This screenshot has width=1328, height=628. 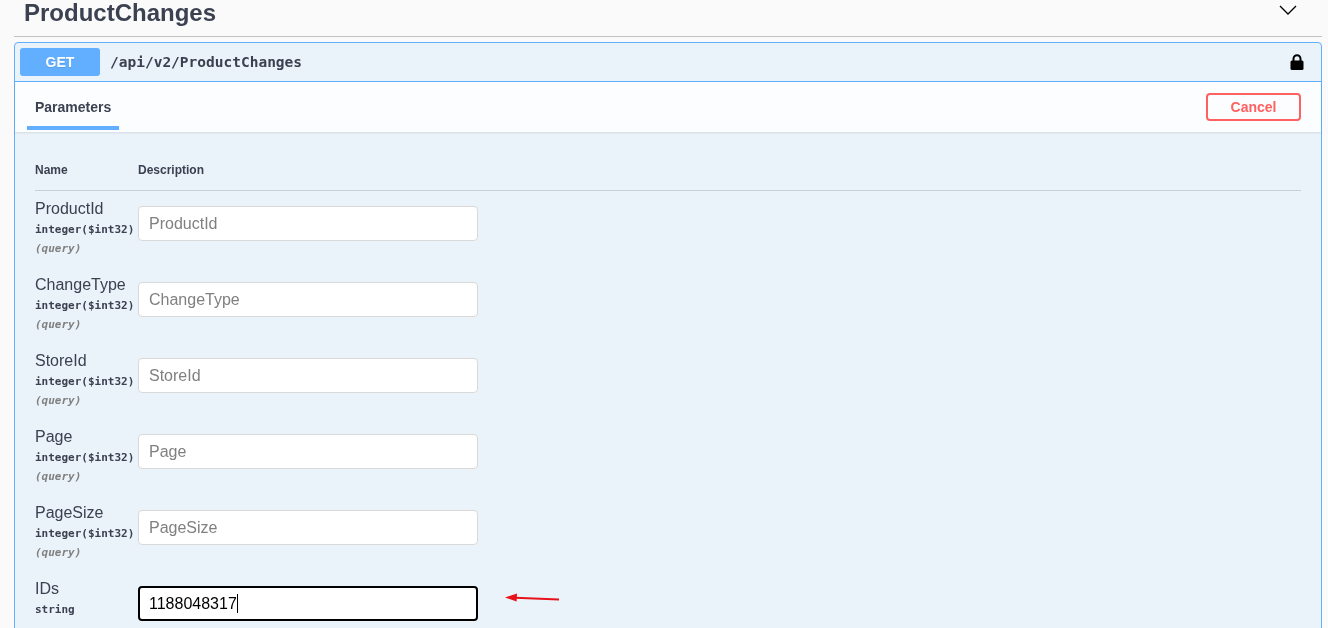 I want to click on parameter-name: PageSize, so click(x=69, y=513).